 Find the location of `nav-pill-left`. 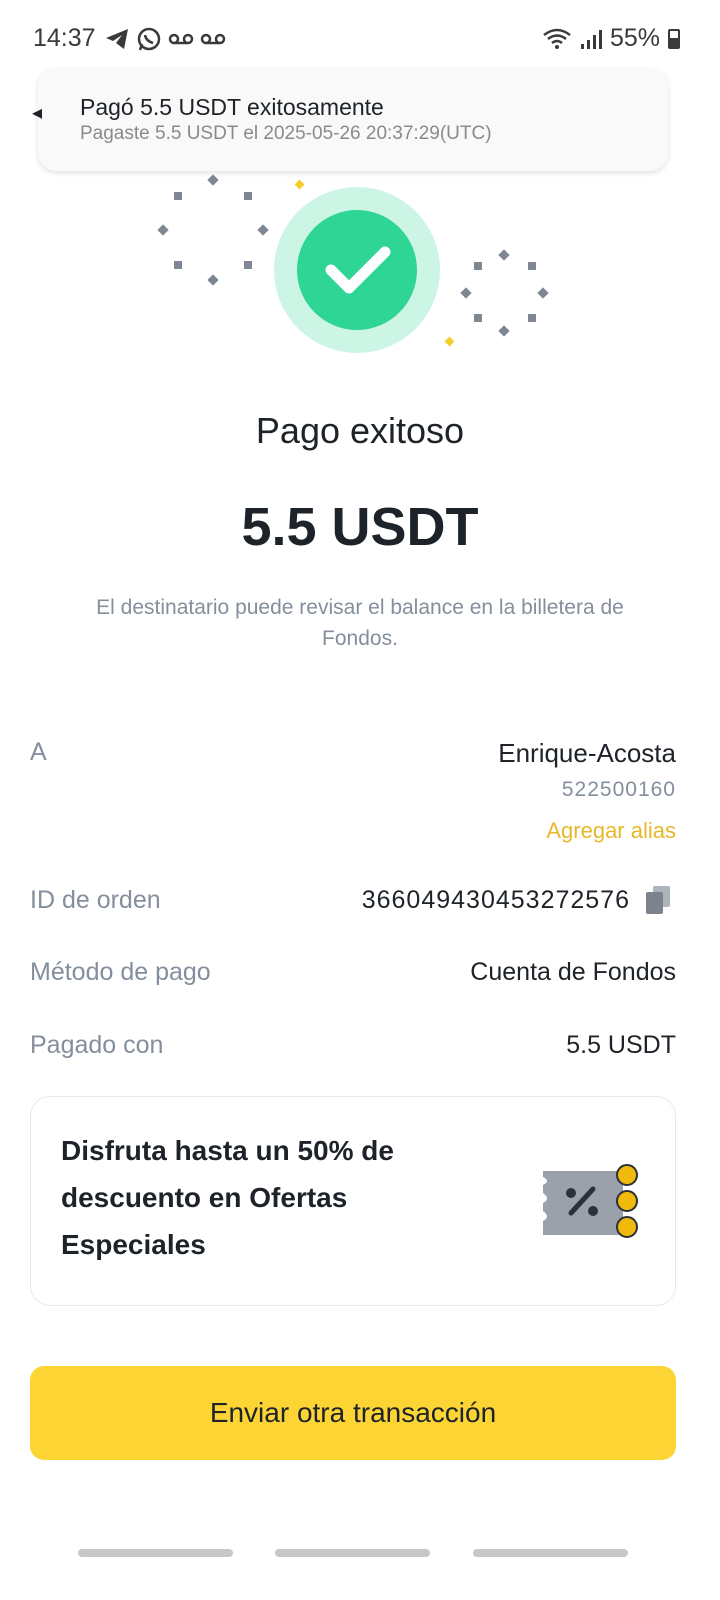

nav-pill-left is located at coordinates (155, 1553).